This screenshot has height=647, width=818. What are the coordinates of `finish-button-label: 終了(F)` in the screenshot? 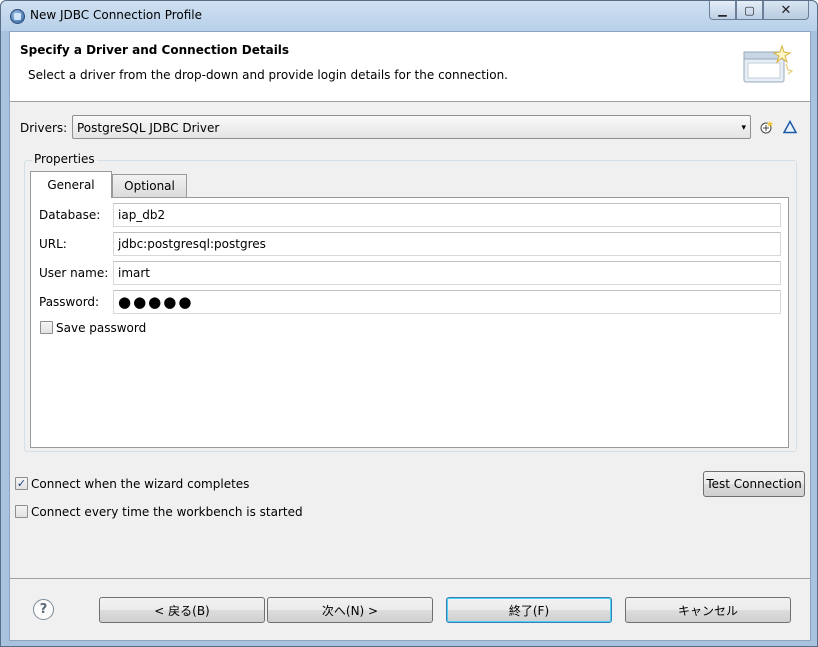 It's located at (529, 610).